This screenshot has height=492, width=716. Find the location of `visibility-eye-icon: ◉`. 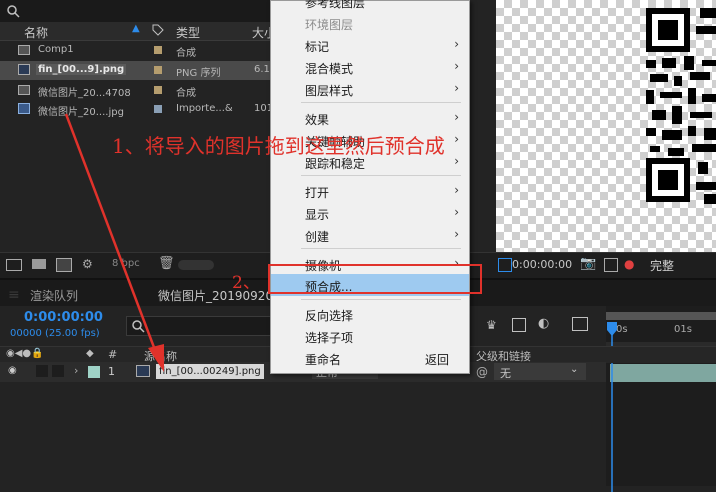

visibility-eye-icon: ◉ is located at coordinates (12, 370).